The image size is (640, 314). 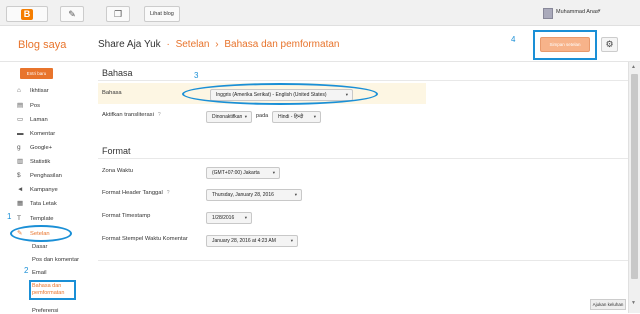 What do you see at coordinates (20, 161) in the screenshot?
I see `stats-icon: ▥` at bounding box center [20, 161].